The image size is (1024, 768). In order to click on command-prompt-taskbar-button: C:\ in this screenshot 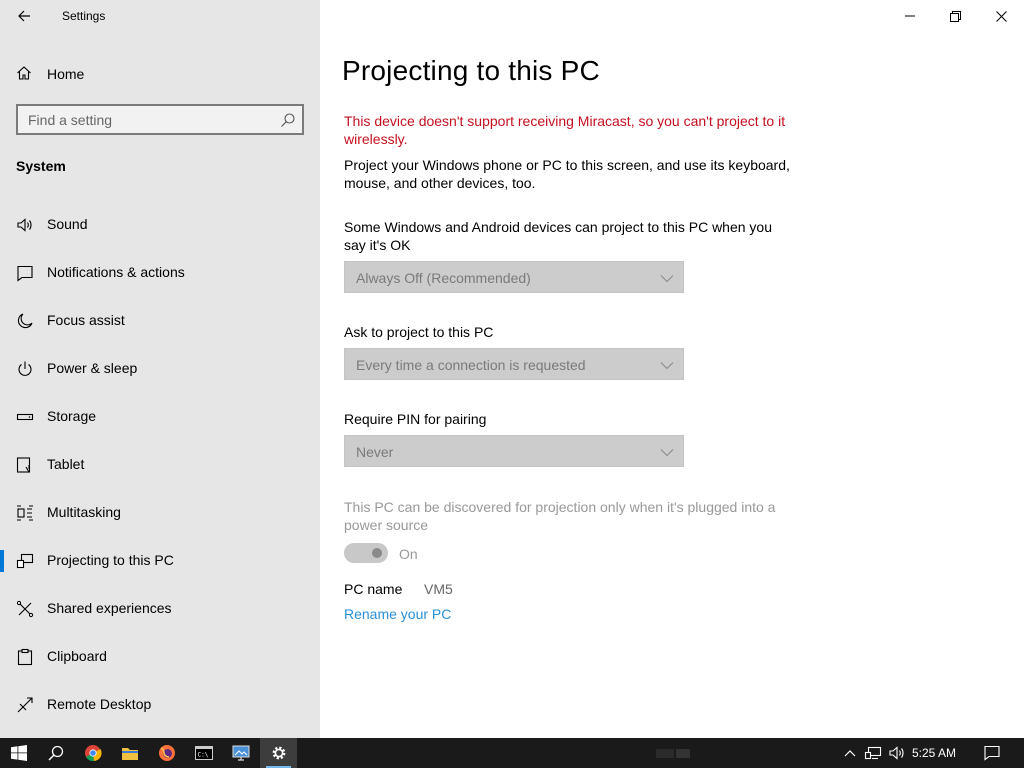, I will do `click(203, 753)`.